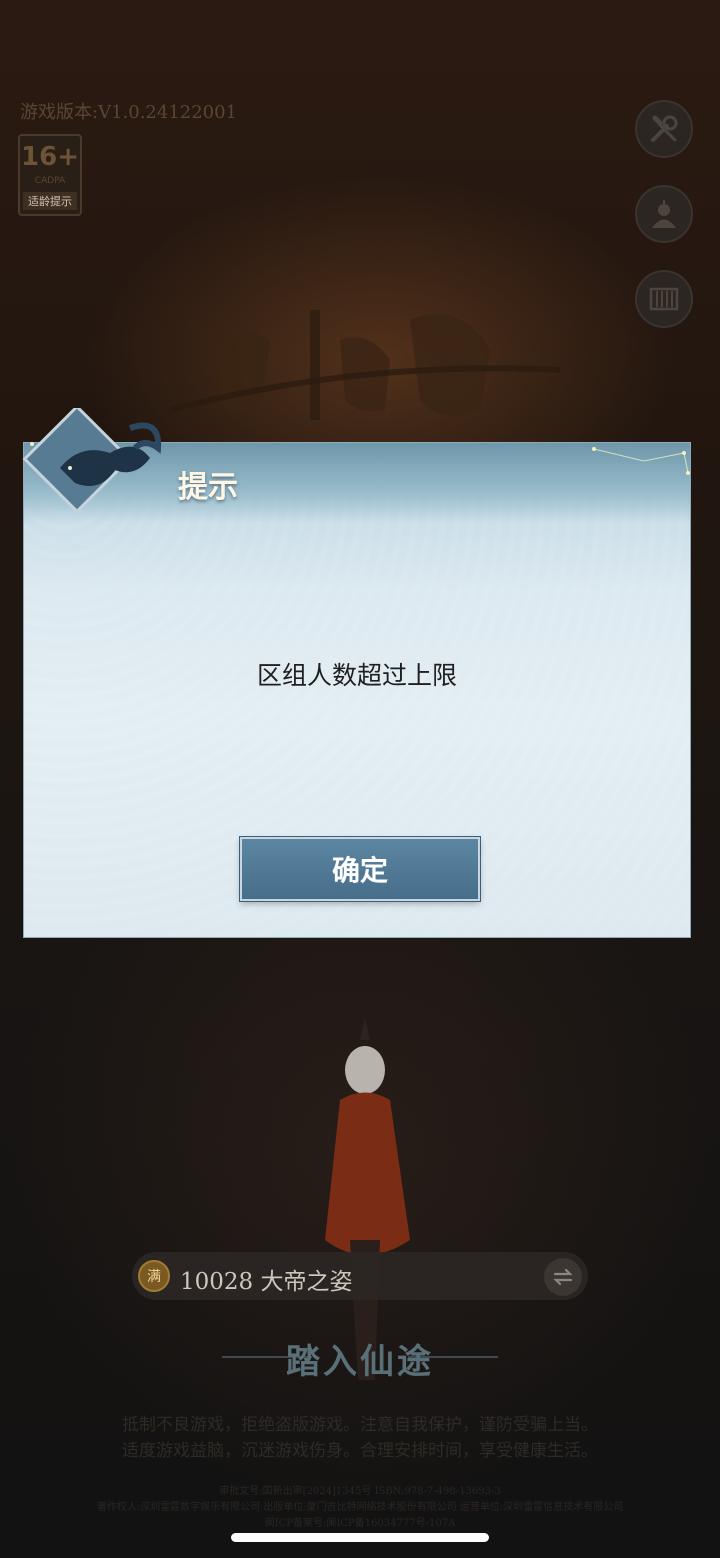 This screenshot has width=720, height=1558. What do you see at coordinates (641, 461) in the screenshot?
I see `constellation-decoration` at bounding box center [641, 461].